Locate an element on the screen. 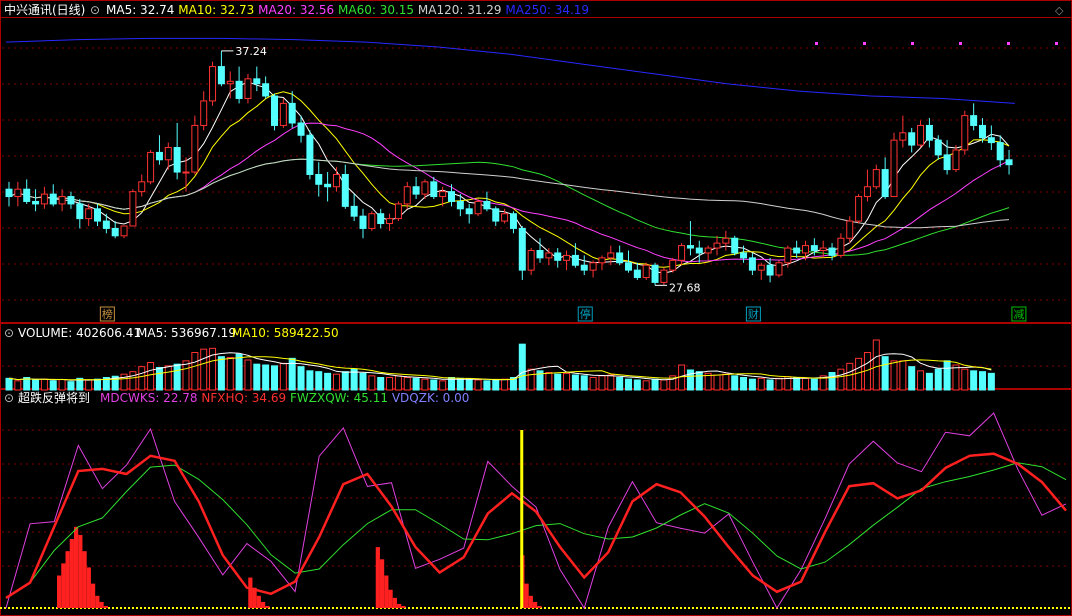 This screenshot has height=616, width=1072. indicator-yellow-bar is located at coordinates (522, 519).